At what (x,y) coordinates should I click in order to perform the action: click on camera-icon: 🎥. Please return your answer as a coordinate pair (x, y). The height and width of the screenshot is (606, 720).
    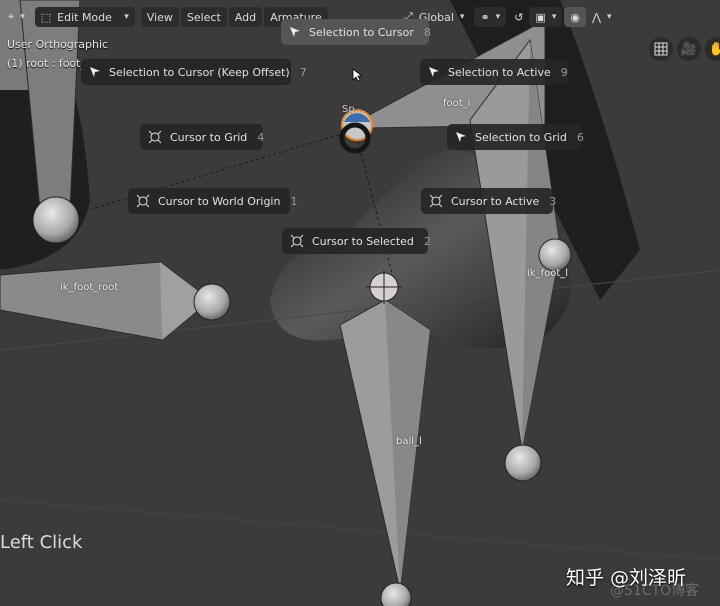
    Looking at the image, I should click on (689, 49).